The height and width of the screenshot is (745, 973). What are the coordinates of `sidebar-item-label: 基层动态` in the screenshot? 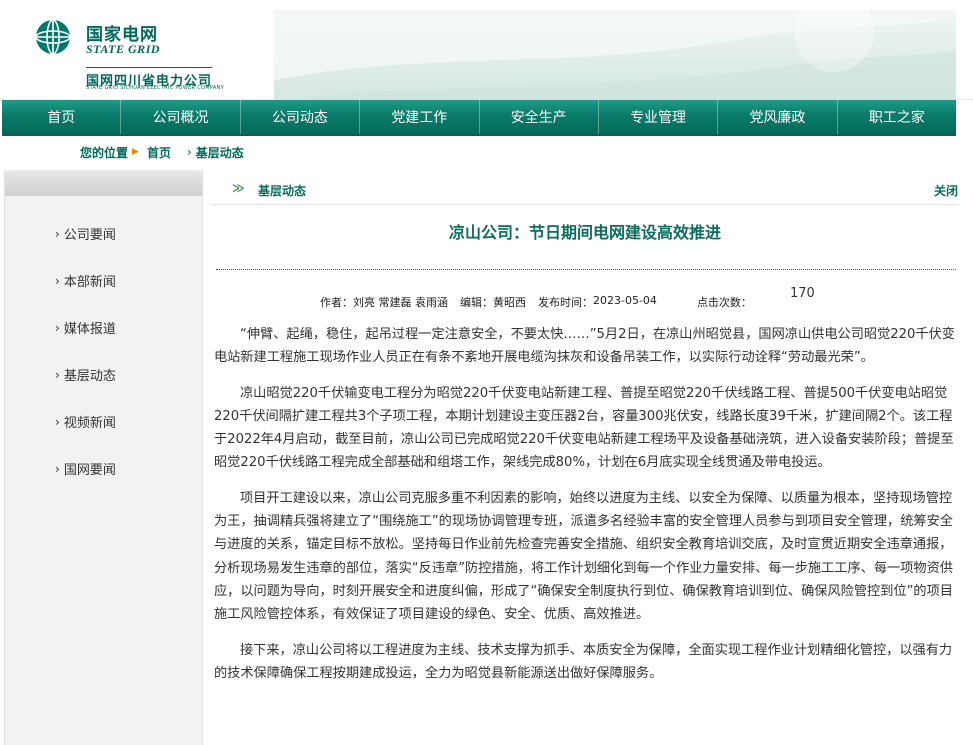 It's located at (89, 376).